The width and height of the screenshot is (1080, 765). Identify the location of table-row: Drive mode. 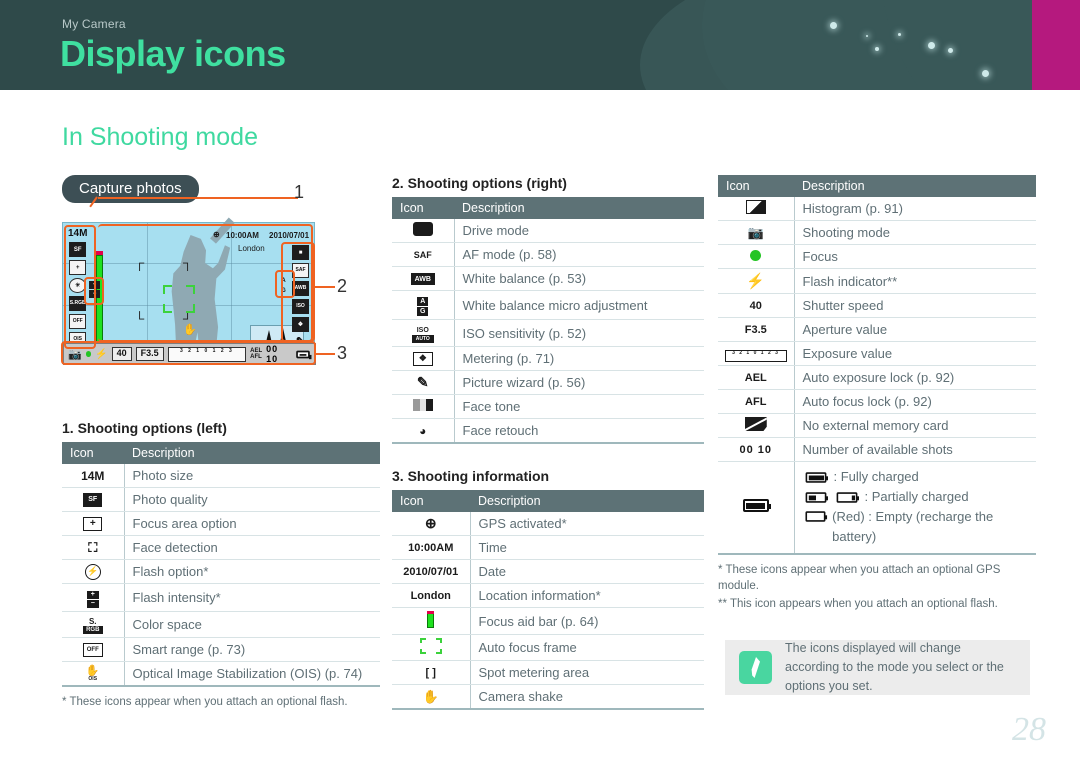
(548, 231).